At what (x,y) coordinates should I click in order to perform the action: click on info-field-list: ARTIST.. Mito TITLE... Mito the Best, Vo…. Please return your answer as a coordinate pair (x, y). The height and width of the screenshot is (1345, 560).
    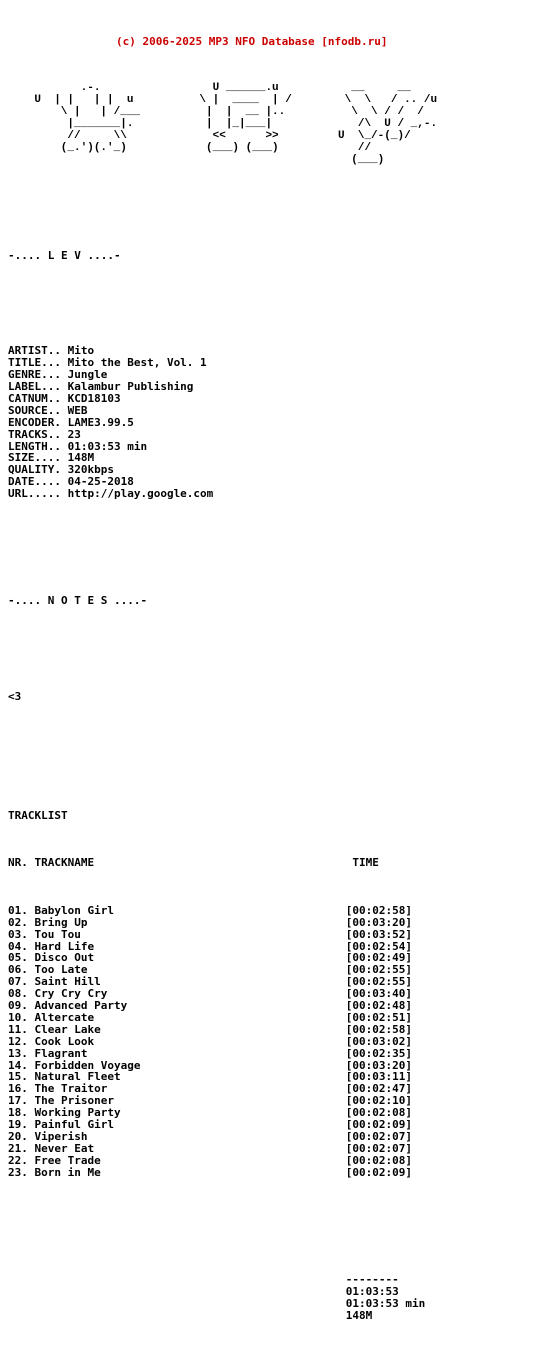
    Looking at the image, I should click on (111, 422).